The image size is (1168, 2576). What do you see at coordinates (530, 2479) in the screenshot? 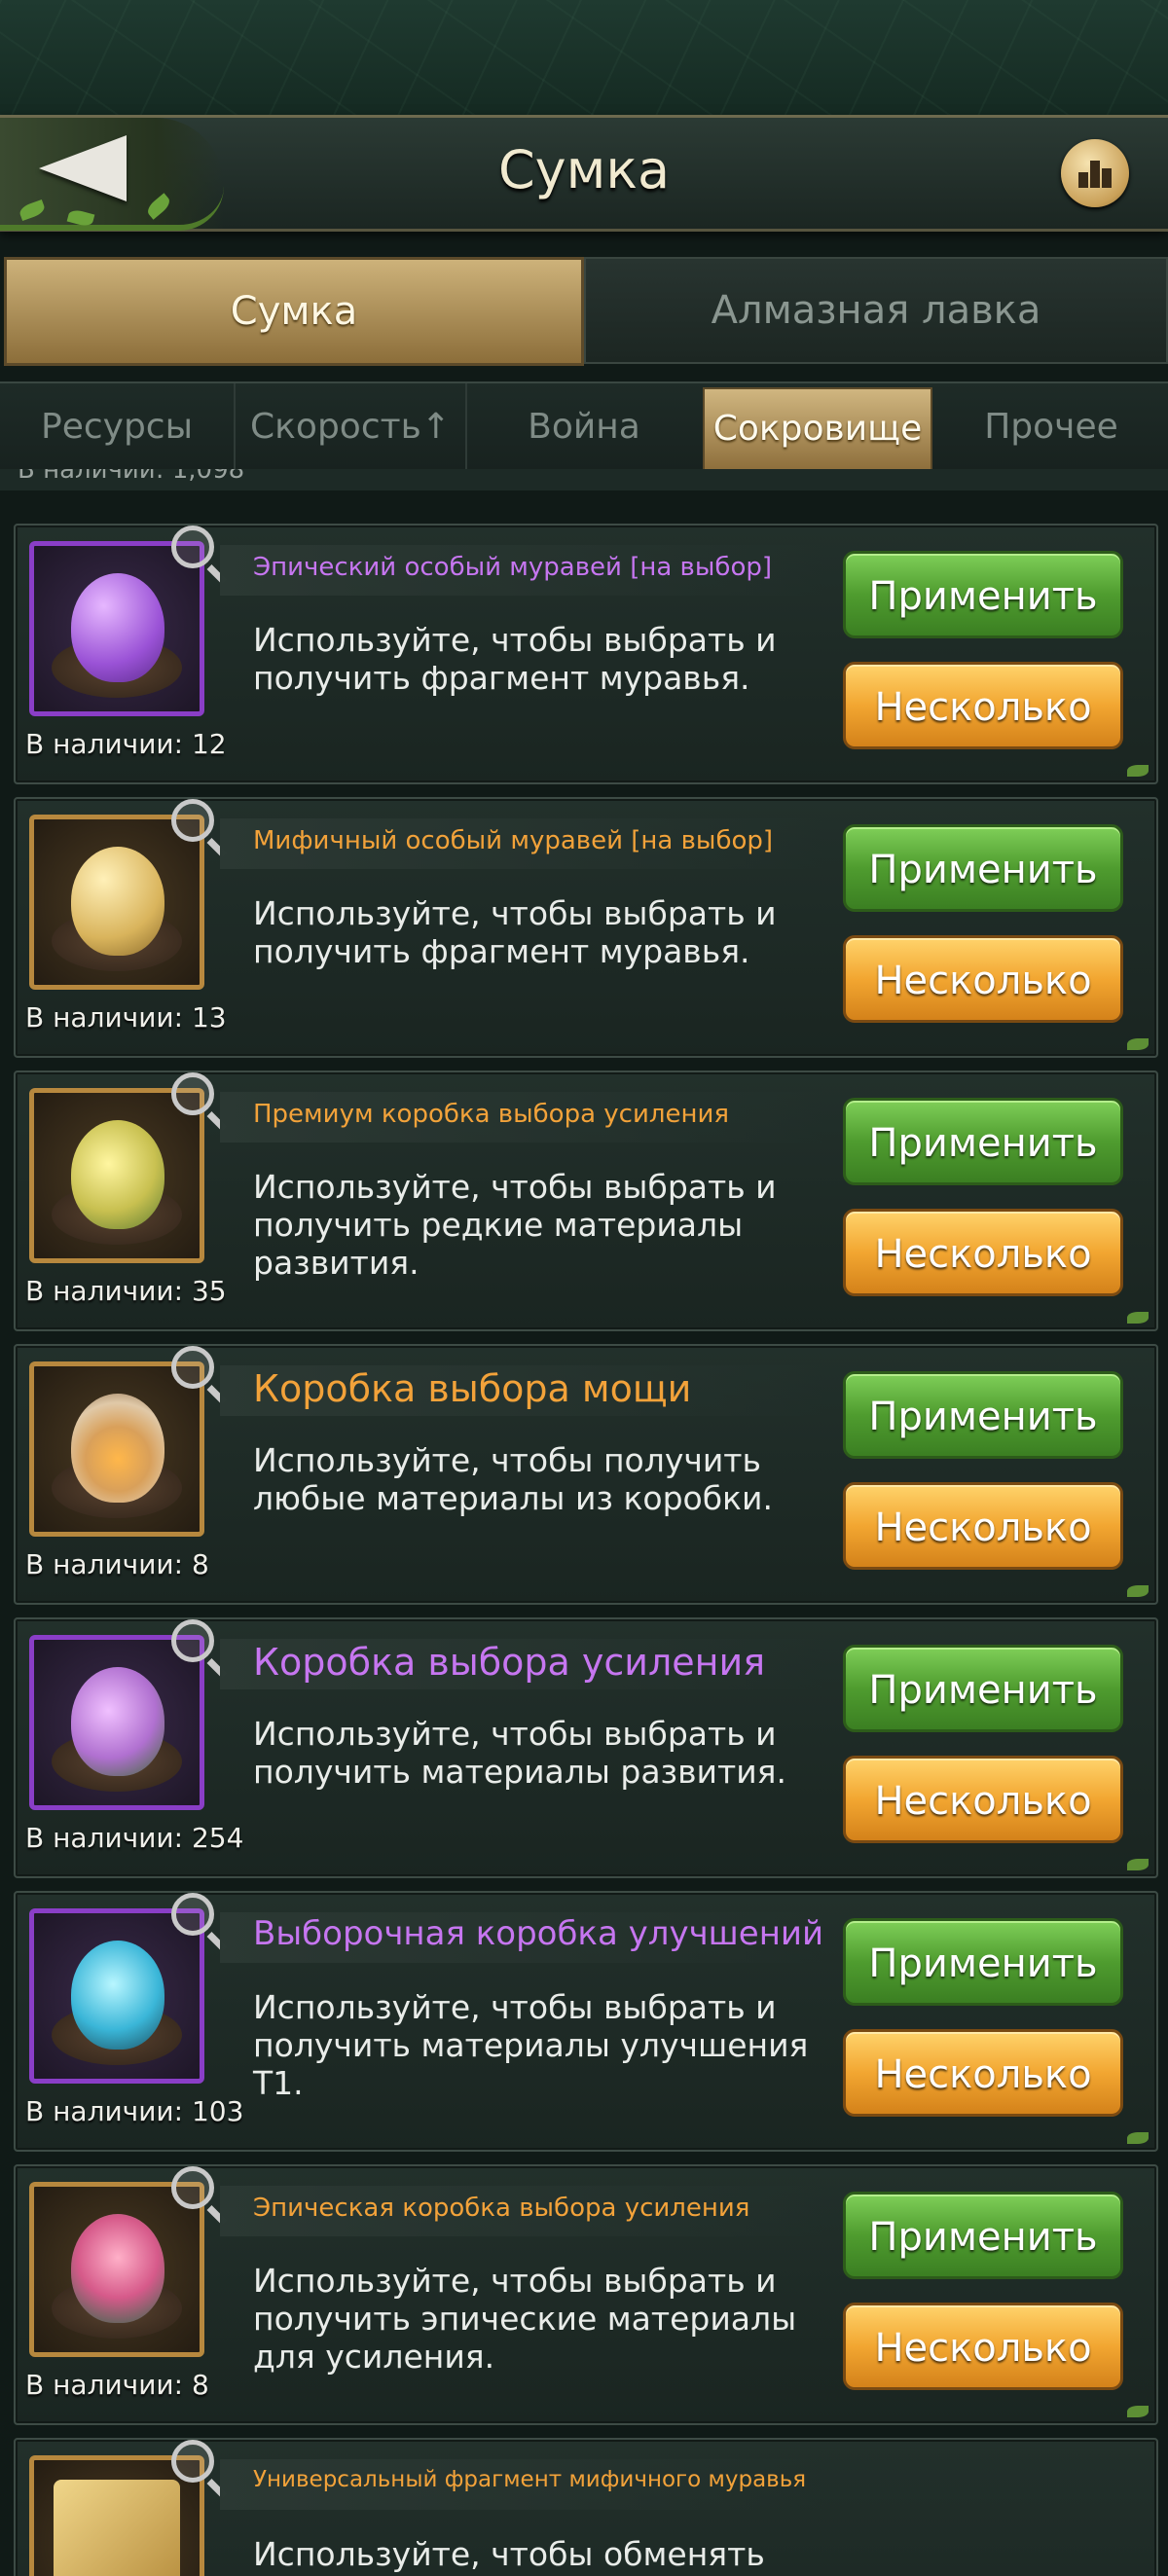
I see `item-name: Универсальный фрагмент мифичного муравья` at bounding box center [530, 2479].